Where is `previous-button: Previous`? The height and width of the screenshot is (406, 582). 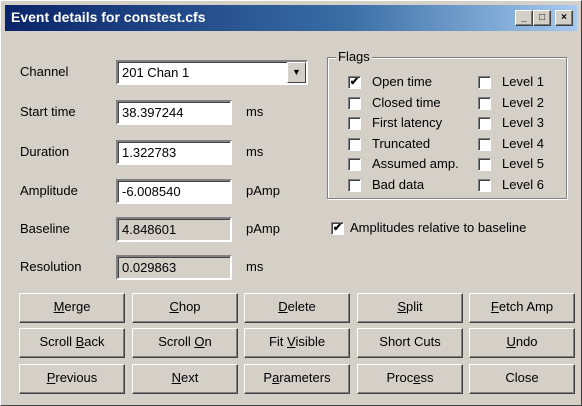 previous-button: Previous is located at coordinates (72, 379).